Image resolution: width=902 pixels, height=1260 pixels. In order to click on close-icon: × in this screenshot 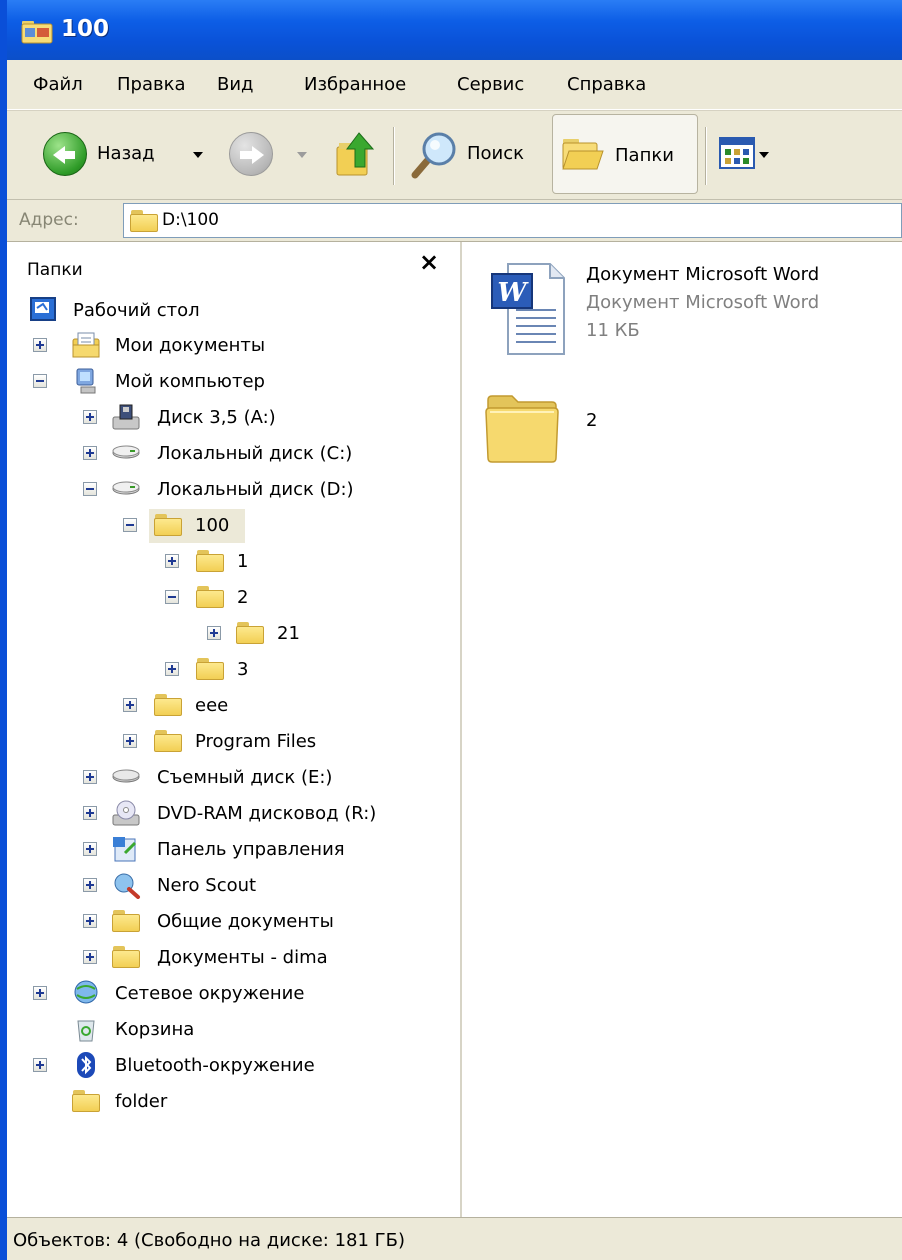, I will do `click(429, 262)`.